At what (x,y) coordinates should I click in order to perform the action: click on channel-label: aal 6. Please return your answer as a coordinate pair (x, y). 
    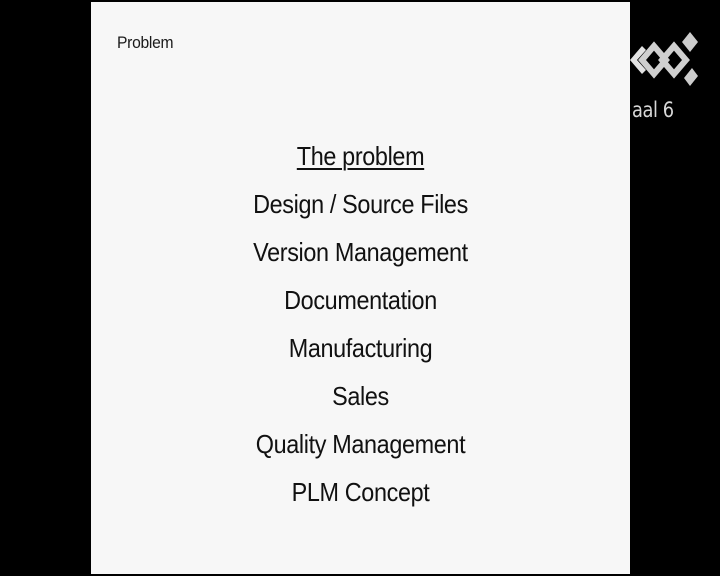
    Looking at the image, I should click on (653, 110).